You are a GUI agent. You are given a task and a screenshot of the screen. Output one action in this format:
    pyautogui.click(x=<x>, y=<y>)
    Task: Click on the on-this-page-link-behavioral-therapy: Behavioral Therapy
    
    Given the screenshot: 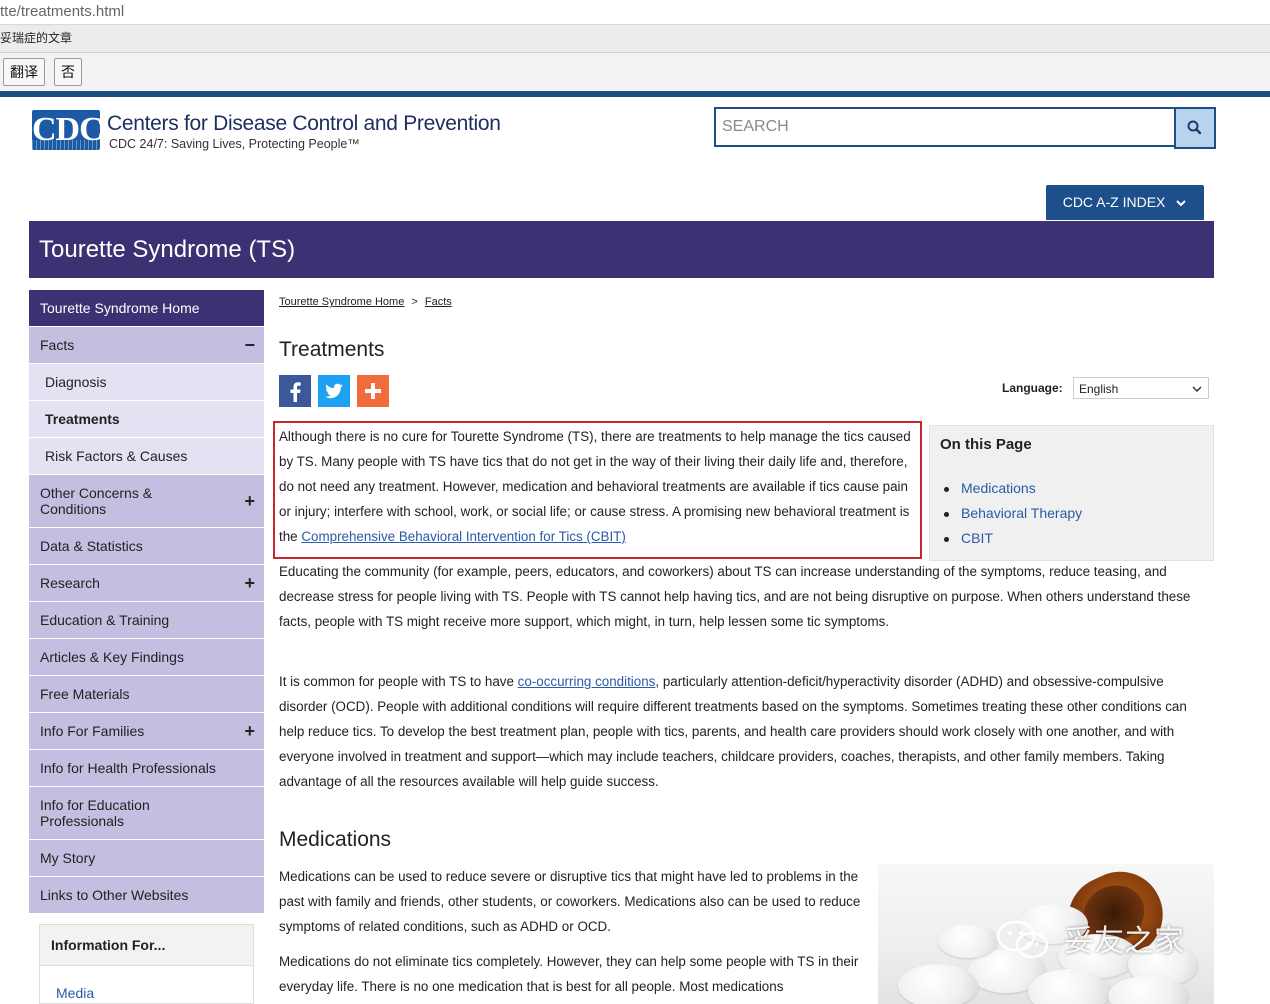 What is the action you would take?
    pyautogui.click(x=1013, y=513)
    